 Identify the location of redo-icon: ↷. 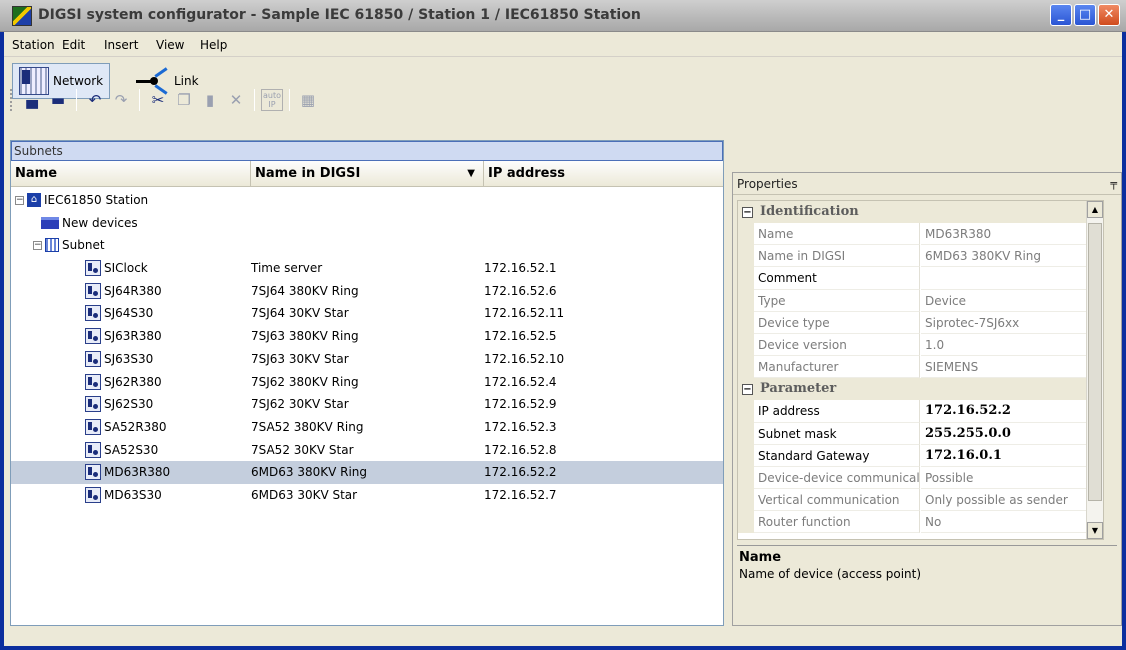
(121, 100).